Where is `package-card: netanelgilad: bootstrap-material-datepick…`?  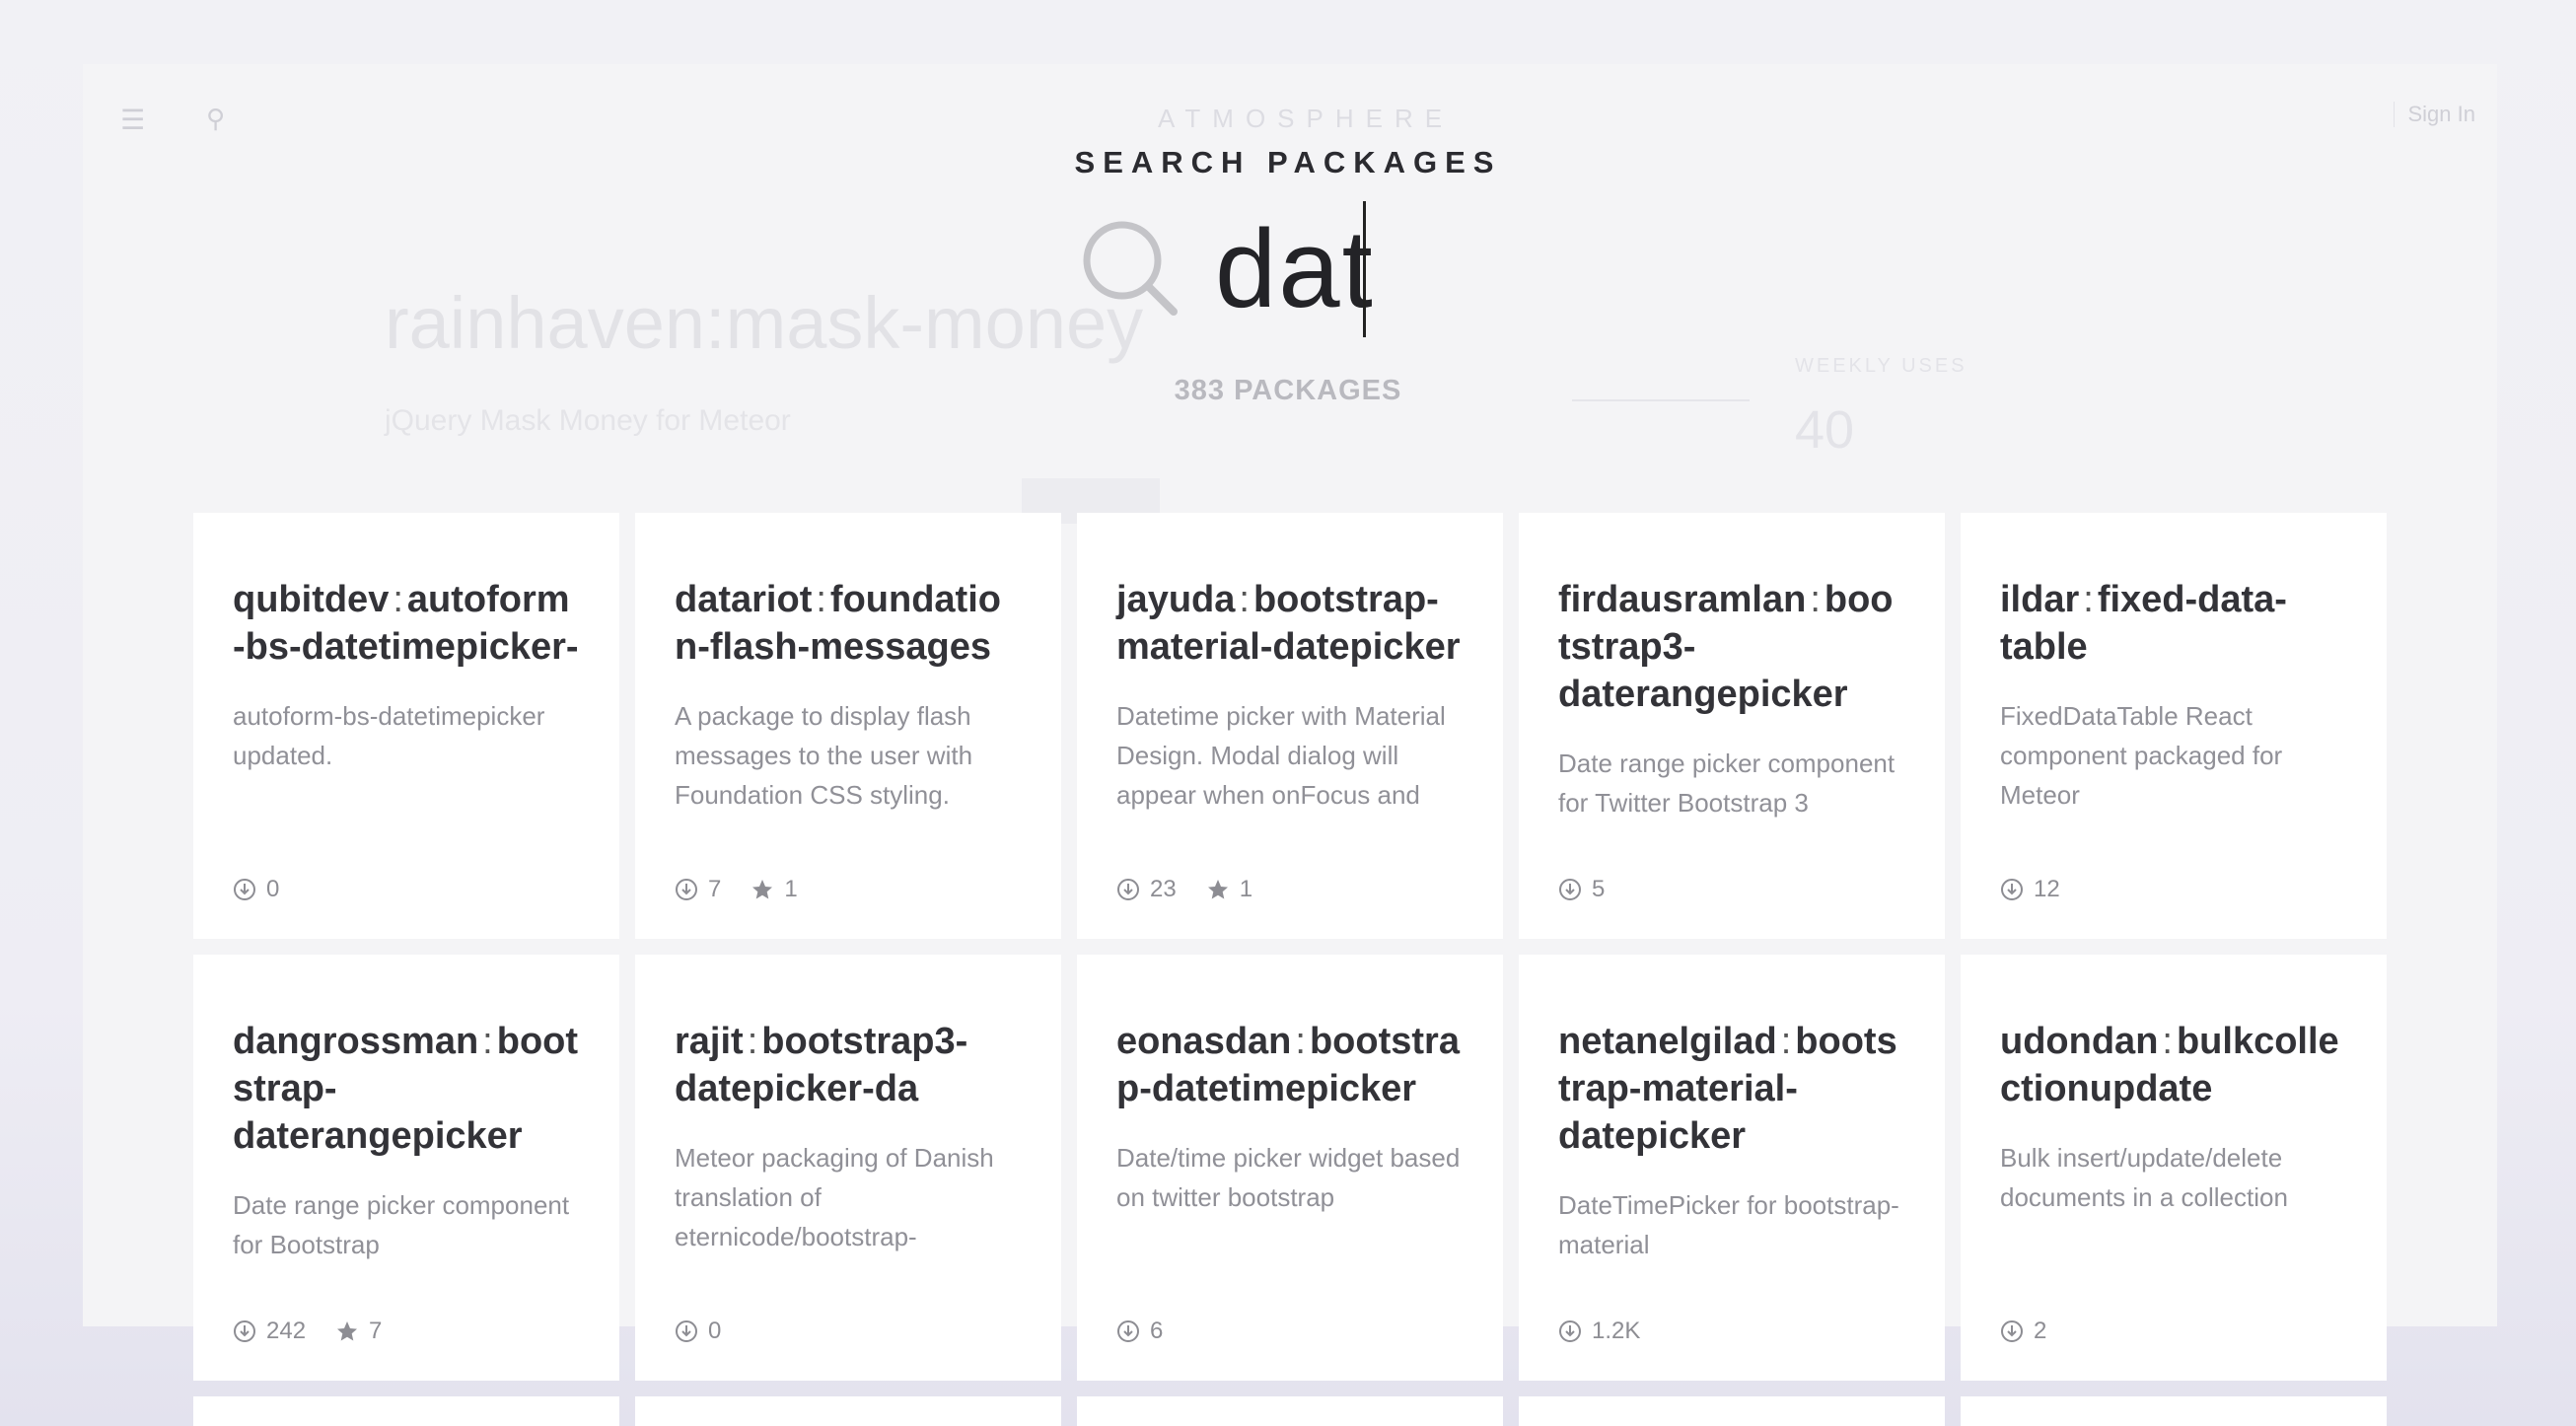 package-card: netanelgilad: bootstrap-material-datepick… is located at coordinates (1732, 1168).